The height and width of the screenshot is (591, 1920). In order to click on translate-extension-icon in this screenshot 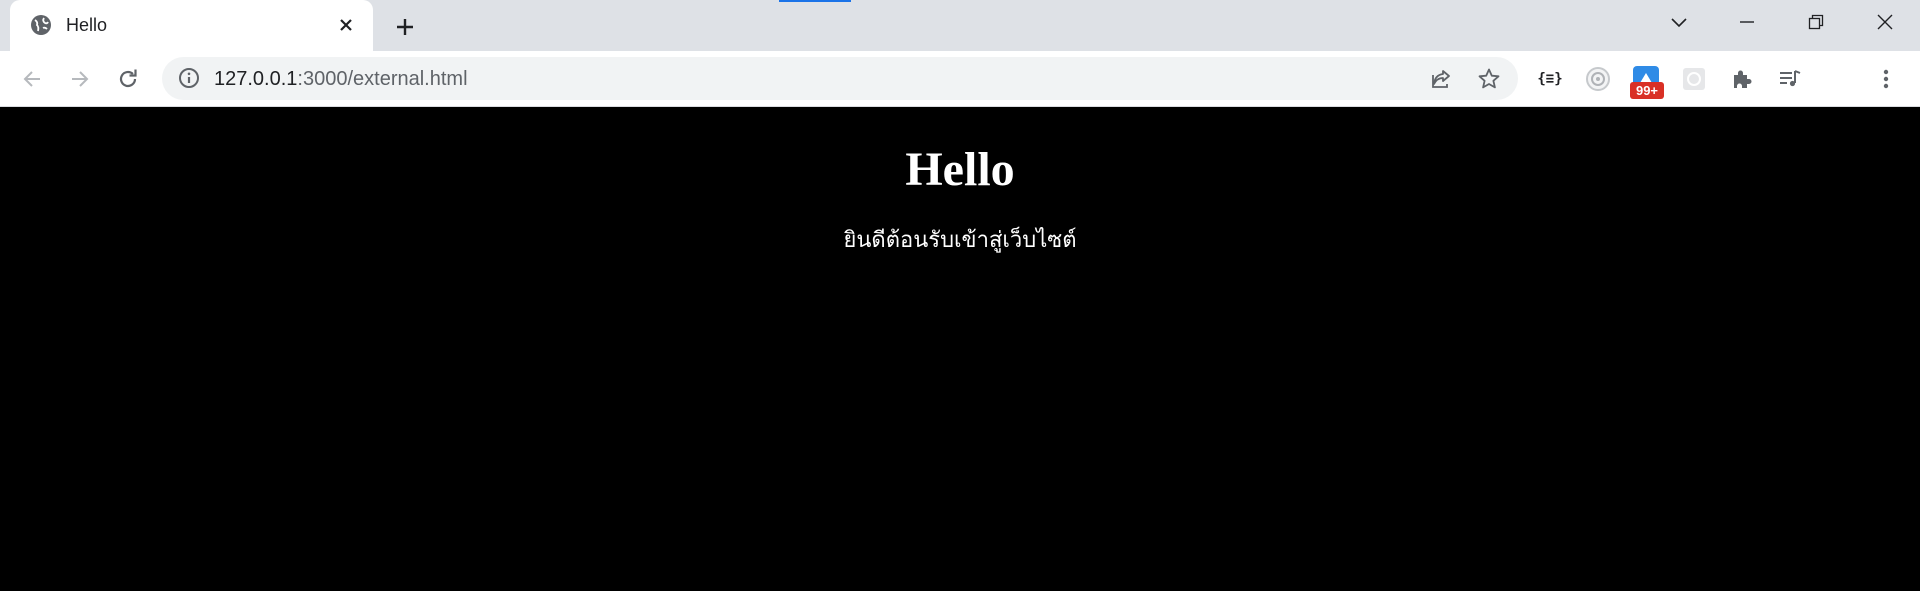, I will do `click(1694, 79)`.